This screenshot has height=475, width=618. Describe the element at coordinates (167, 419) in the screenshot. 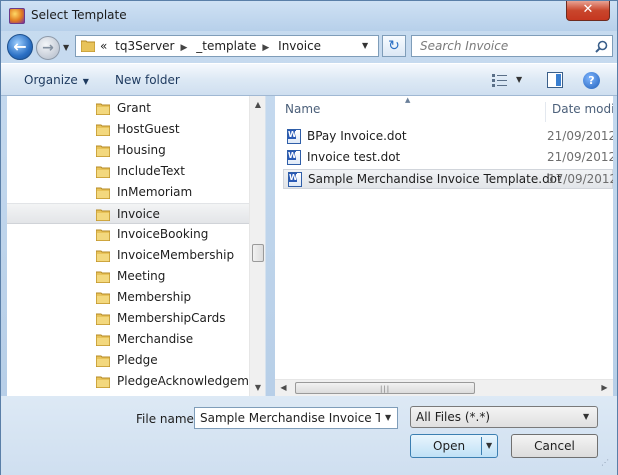

I see `file-name-label: File name:` at that location.